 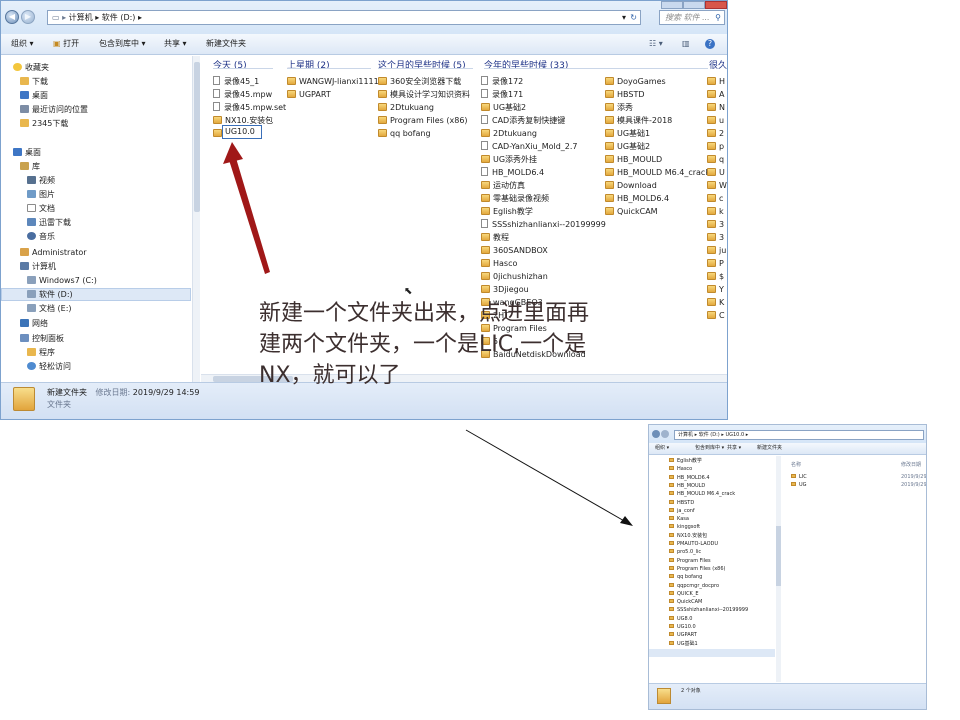 I want to click on inset-tree-item: SSSshizhanlianxi--20199999, so click(x=708, y=610).